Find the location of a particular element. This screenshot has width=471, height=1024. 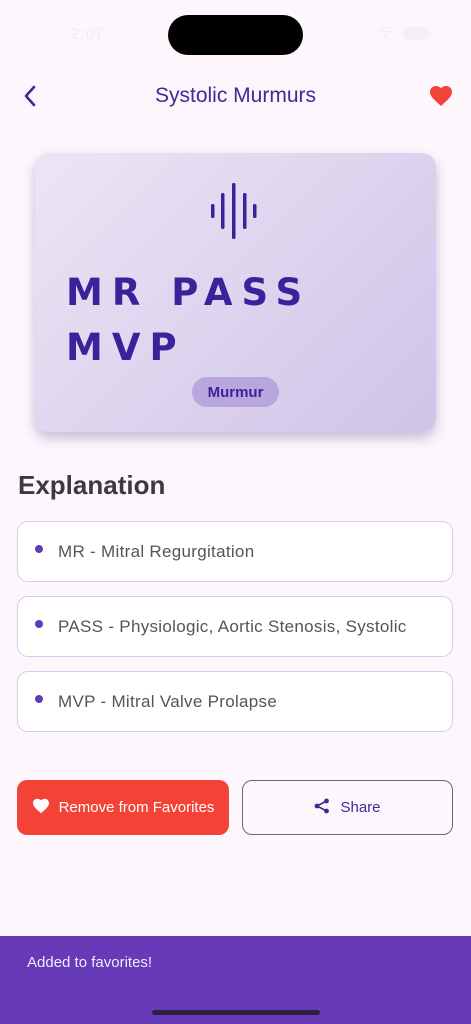

snackbar: Added to favorites! is located at coordinates (235, 980).